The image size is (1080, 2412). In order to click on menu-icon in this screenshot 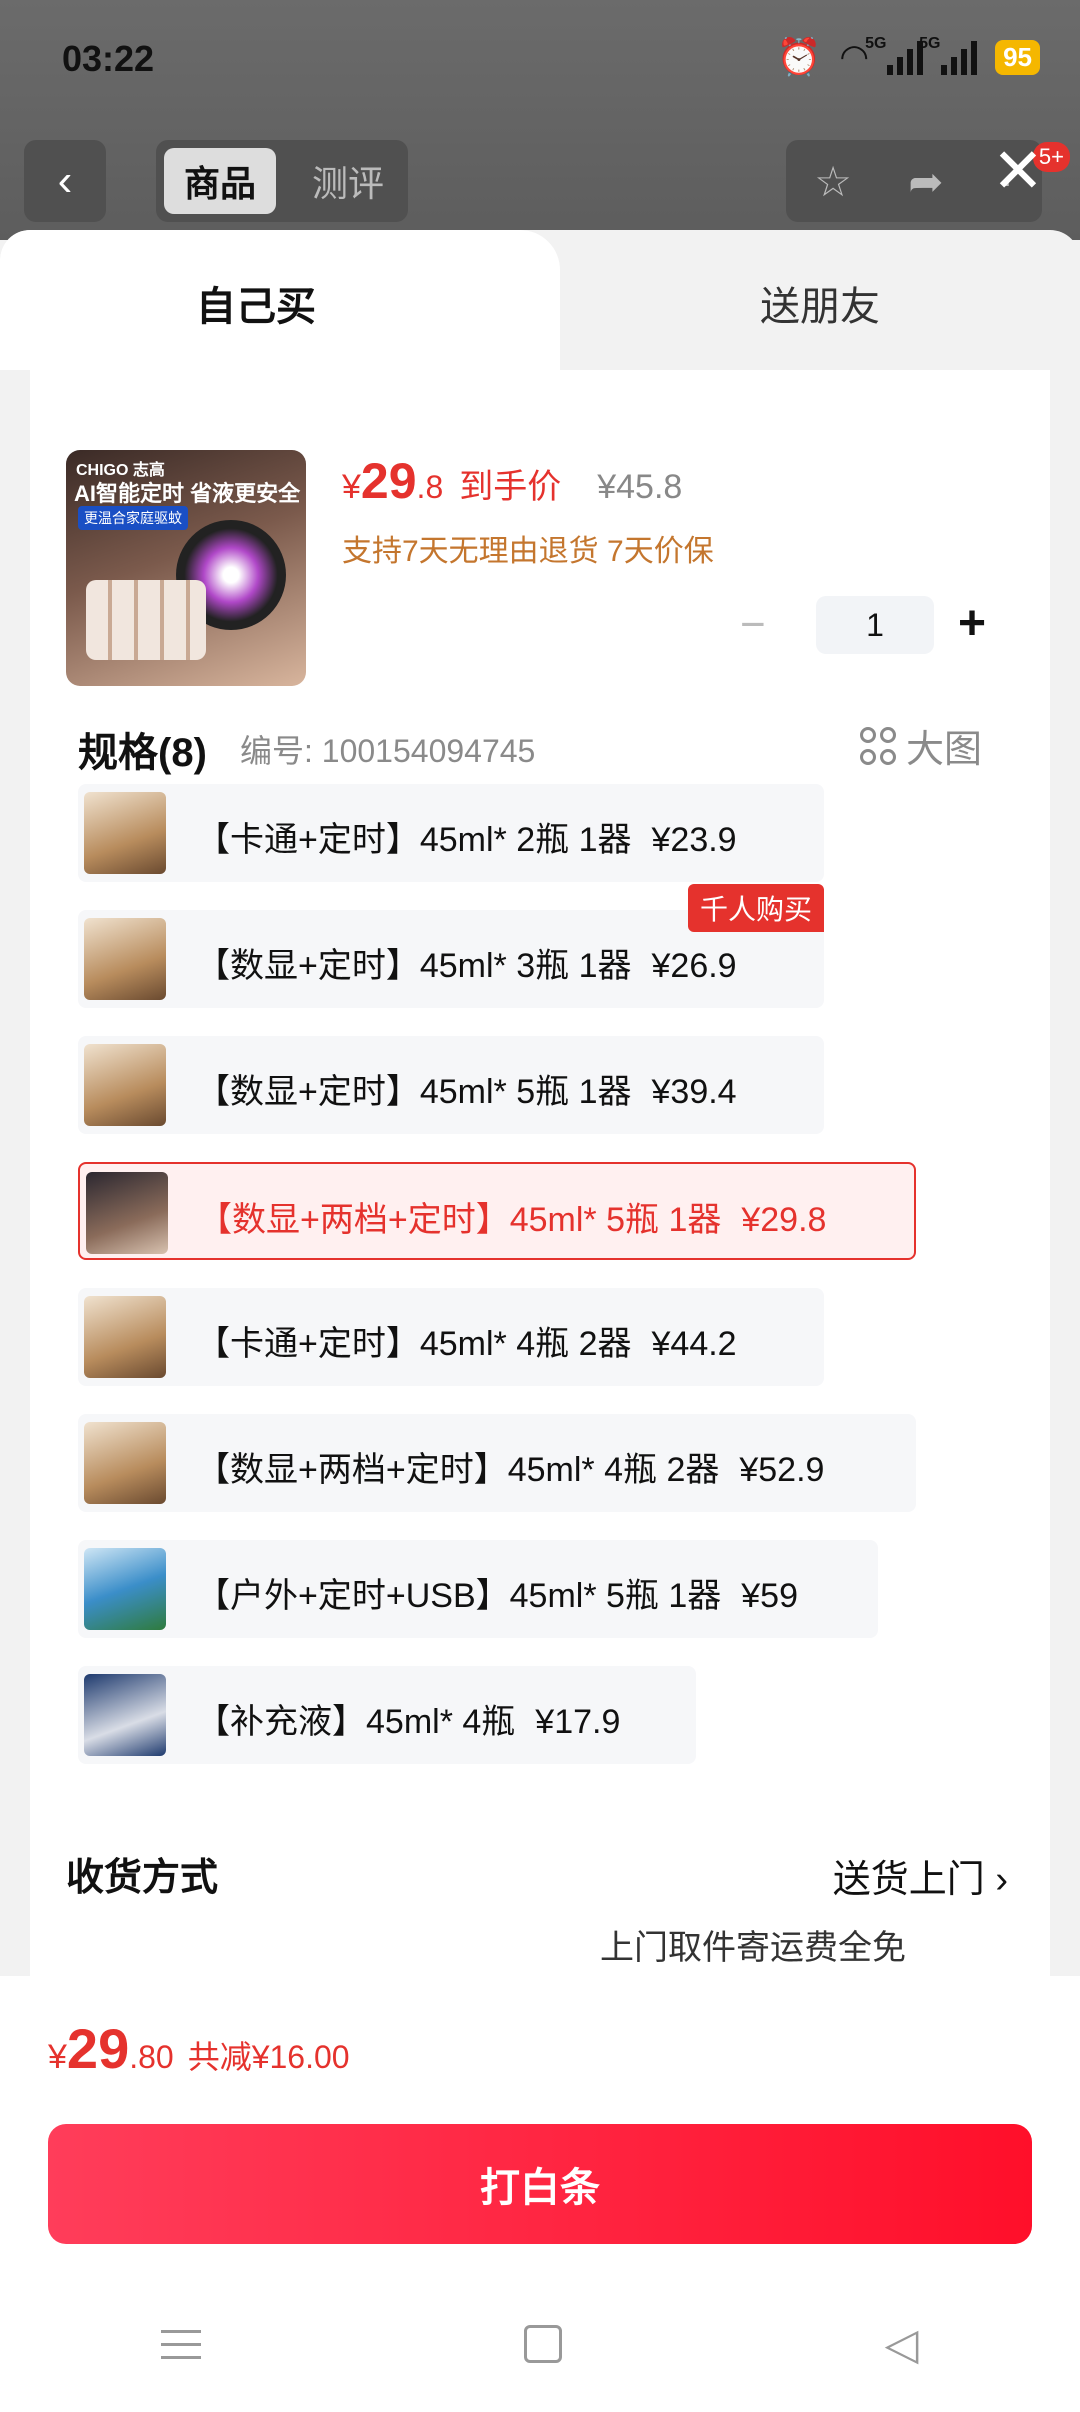, I will do `click(181, 2344)`.